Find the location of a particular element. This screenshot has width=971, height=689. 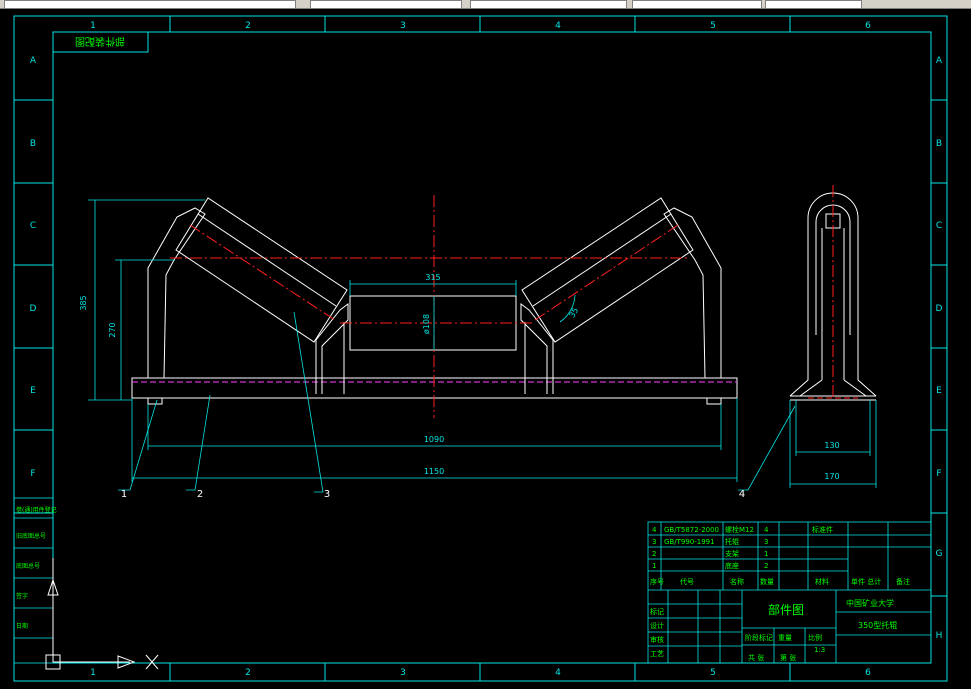

drawing-name: 部件图 is located at coordinates (786, 609).